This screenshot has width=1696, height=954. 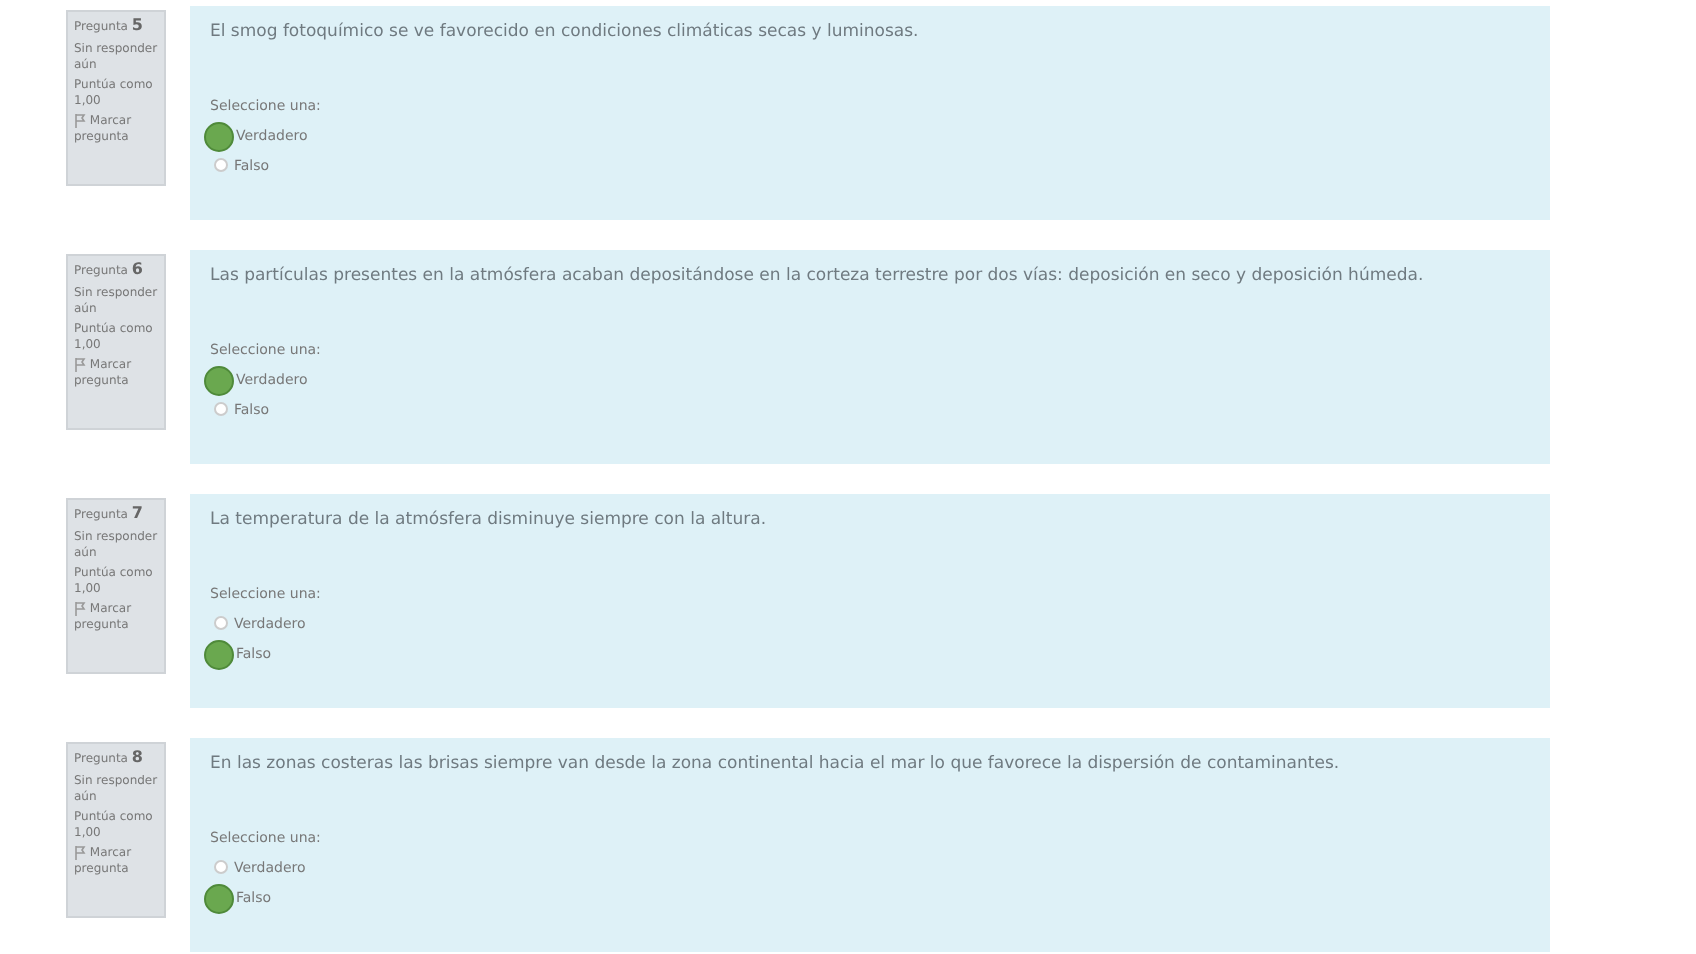 I want to click on question-text: Las partículas presentes en la atmósfera acaban depositándose en la corteza terrestre por dos vías: deposición en seco y deposición húmeda., so click(x=818, y=276).